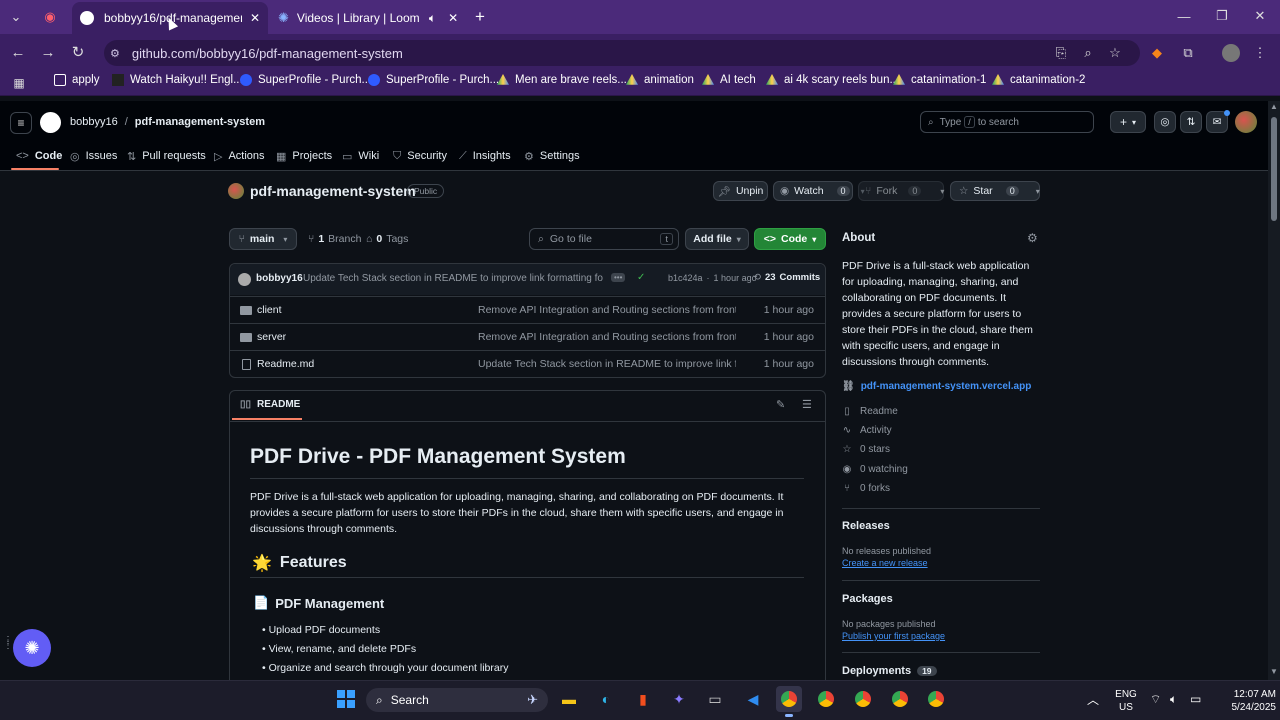 This screenshot has width=1280, height=720. Describe the element at coordinates (21, 123) in the screenshot. I see `hamburger-menu-button: ≡` at that location.